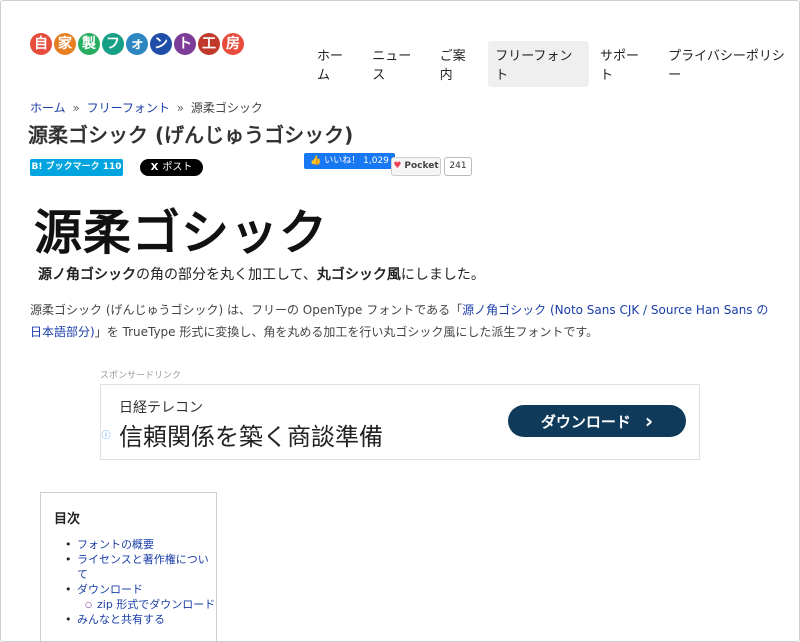 The image size is (800, 642). What do you see at coordinates (397, 166) in the screenshot?
I see `pocket-icon: ♥` at bounding box center [397, 166].